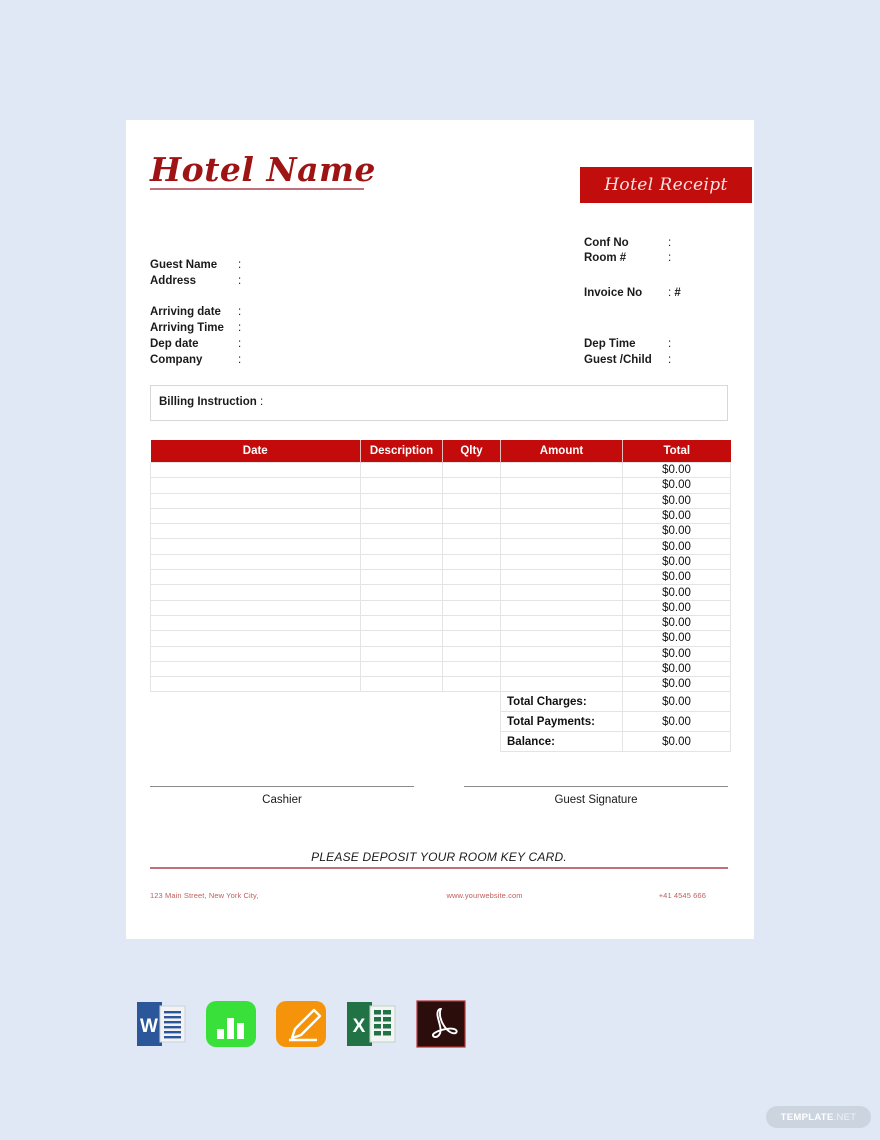  I want to click on template-net-badge: TEMPLATE .NET, so click(818, 1117).